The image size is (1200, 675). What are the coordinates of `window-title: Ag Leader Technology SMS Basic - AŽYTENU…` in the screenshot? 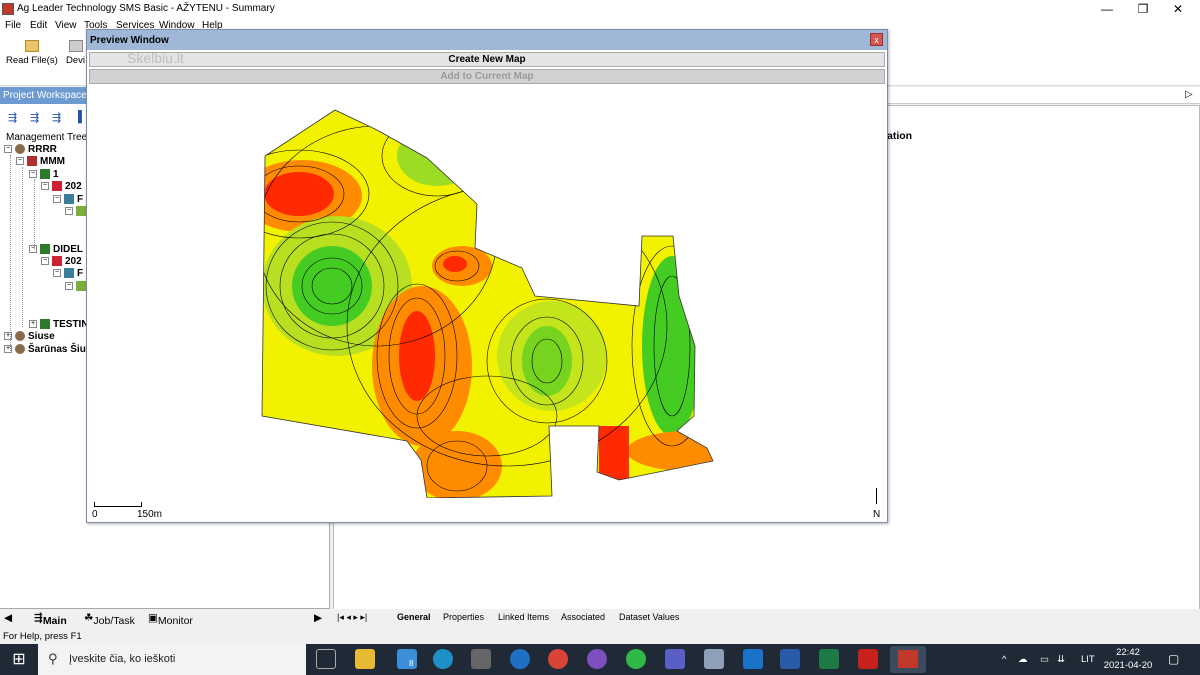 It's located at (146, 8).